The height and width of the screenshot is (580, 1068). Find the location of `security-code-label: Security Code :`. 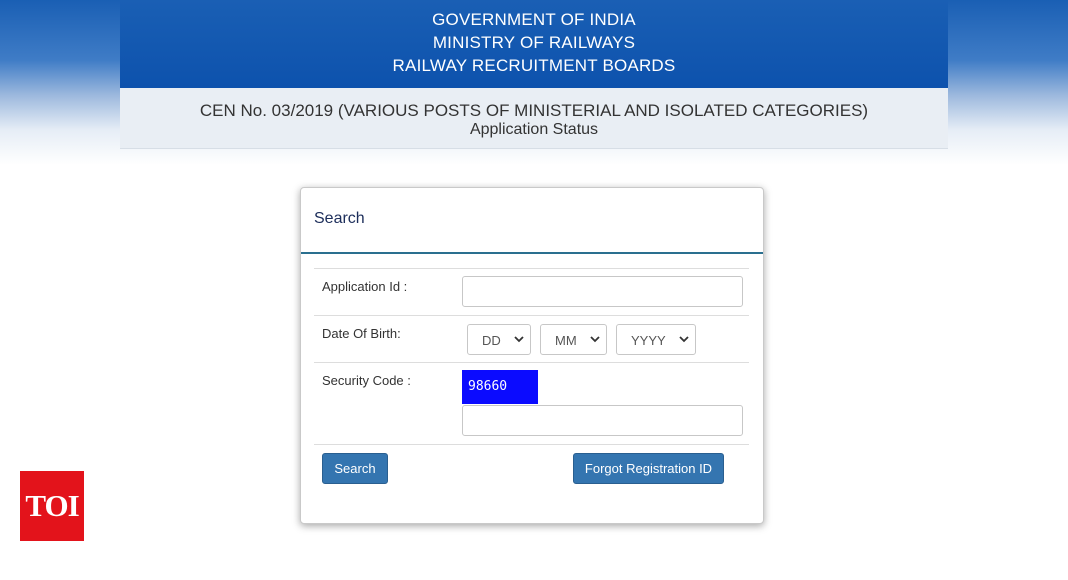

security-code-label: Security Code : is located at coordinates (366, 380).